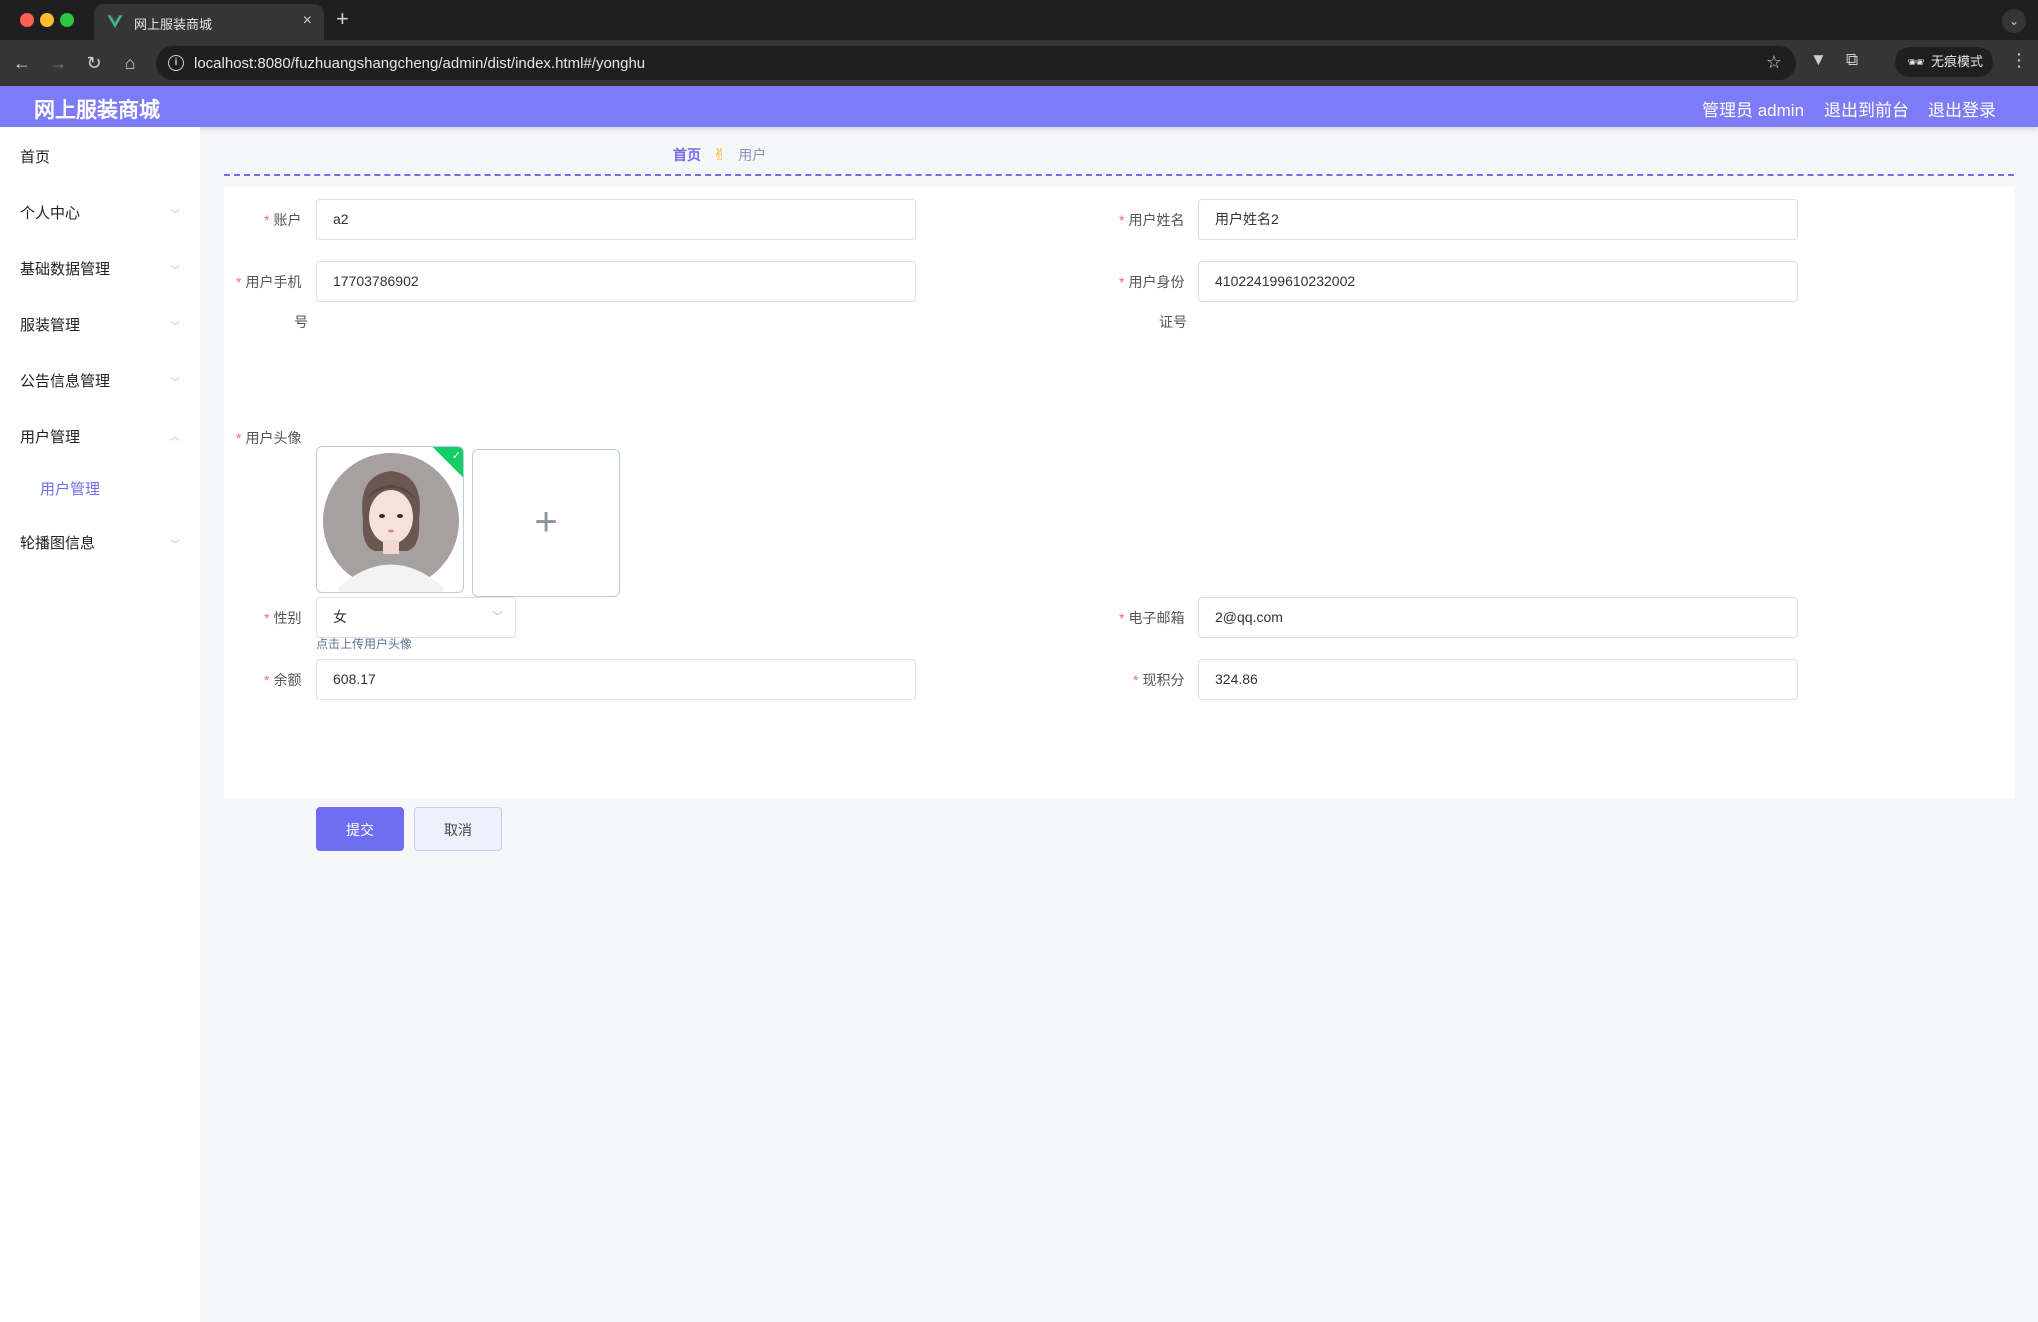 Image resolution: width=2038 pixels, height=1322 pixels. Describe the element at coordinates (47, 20) in the screenshot. I see `minimize-window-button` at that location.